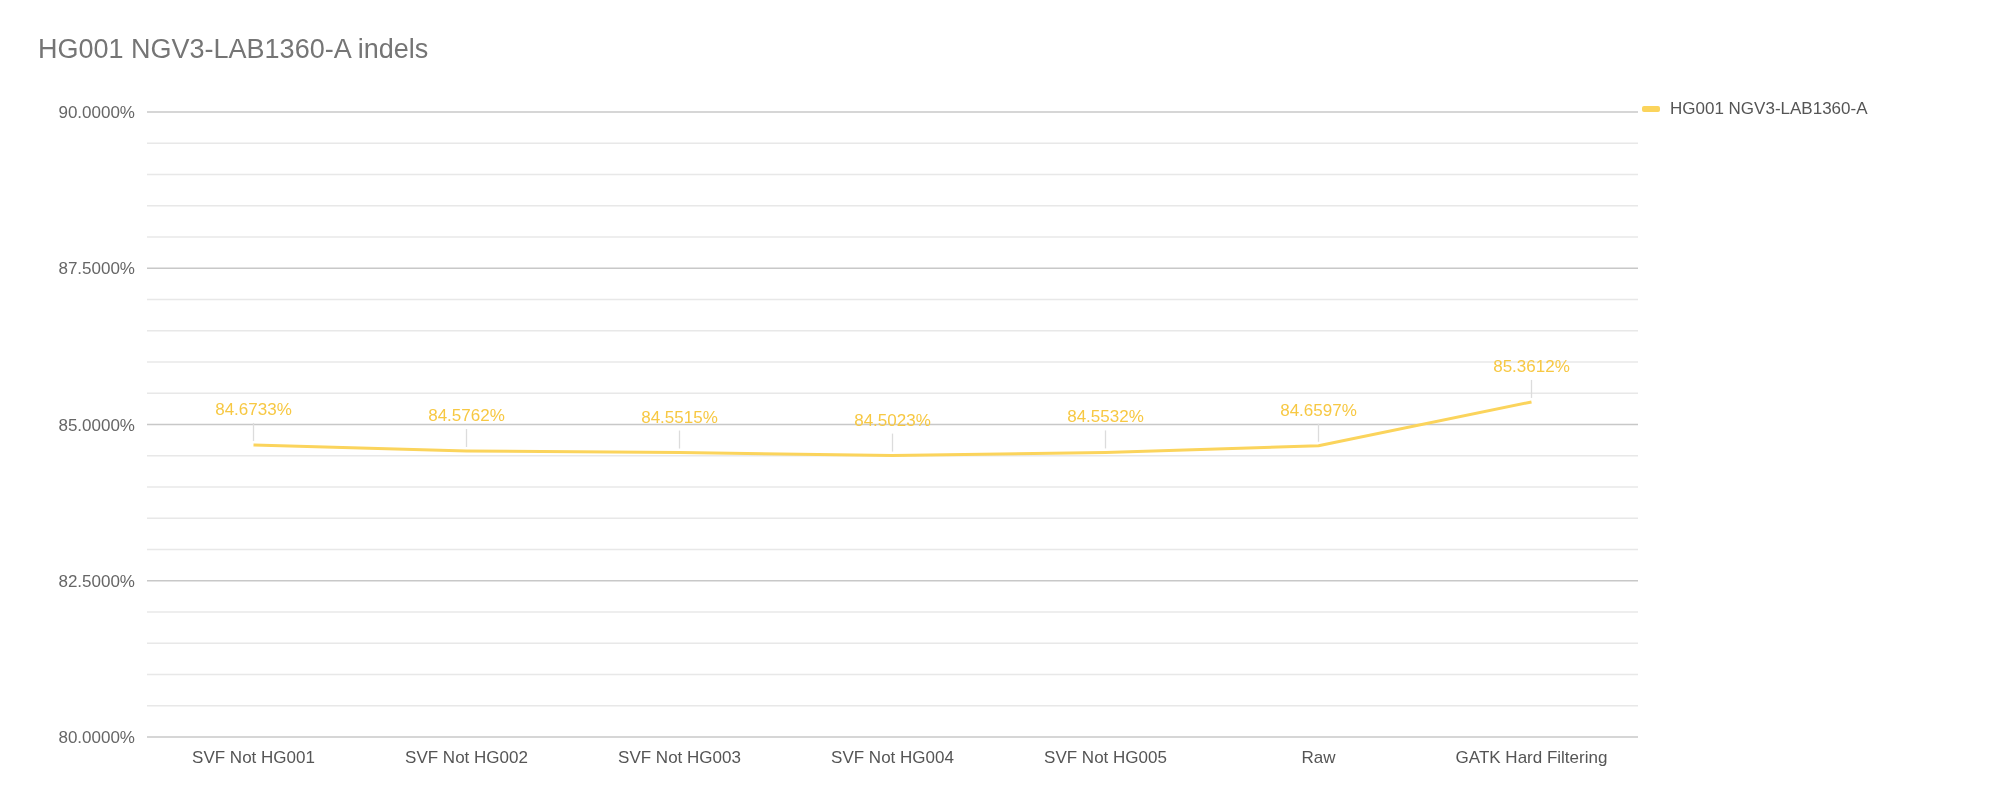 This screenshot has height=810, width=1999. I want to click on data-label: 85.3612%, so click(1531, 366).